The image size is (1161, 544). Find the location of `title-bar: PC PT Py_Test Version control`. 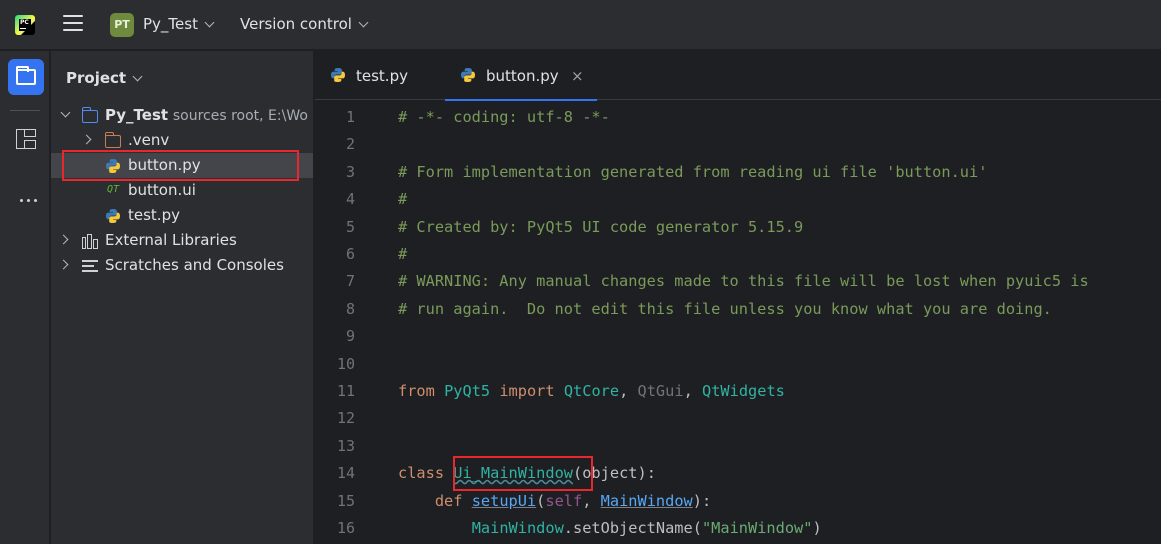

title-bar: PC PT Py_Test Version control is located at coordinates (580, 25).